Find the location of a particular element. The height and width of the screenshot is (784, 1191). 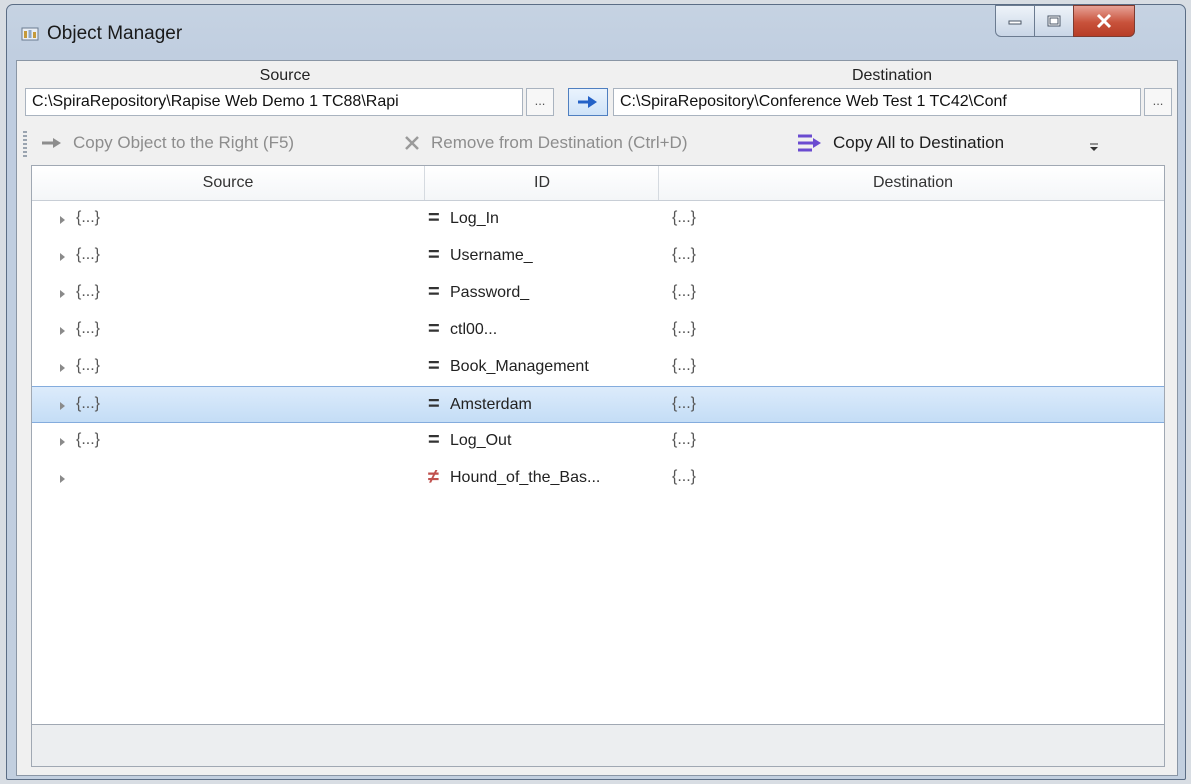

sync-arrow-button is located at coordinates (588, 102).